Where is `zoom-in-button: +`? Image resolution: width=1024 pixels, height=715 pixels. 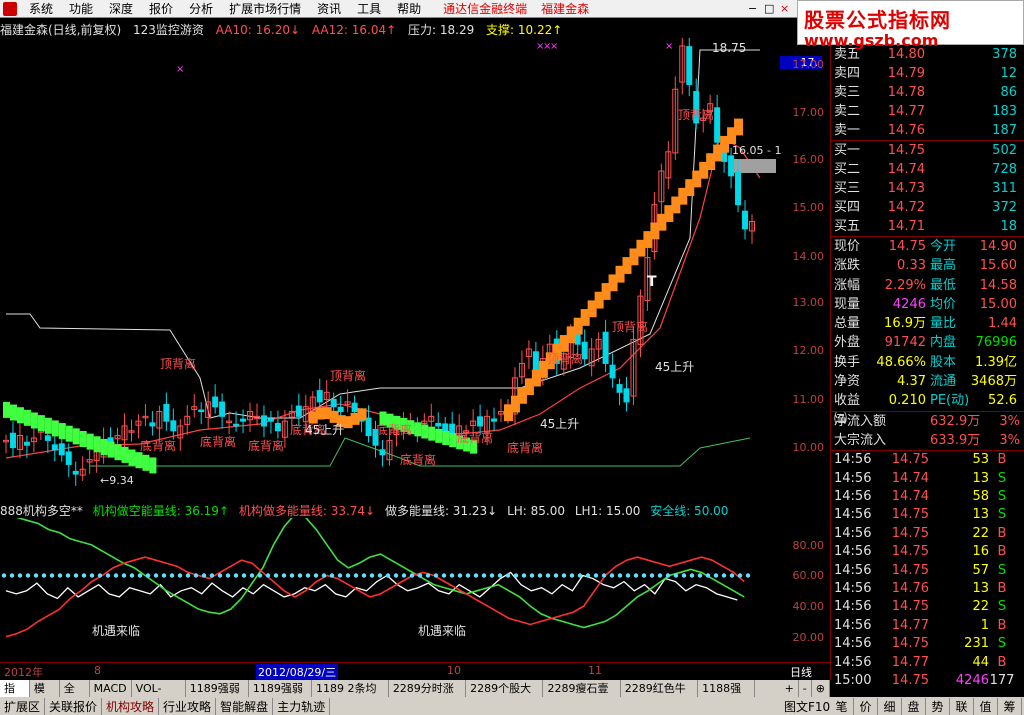
zoom-in-button: + is located at coordinates (790, 688).